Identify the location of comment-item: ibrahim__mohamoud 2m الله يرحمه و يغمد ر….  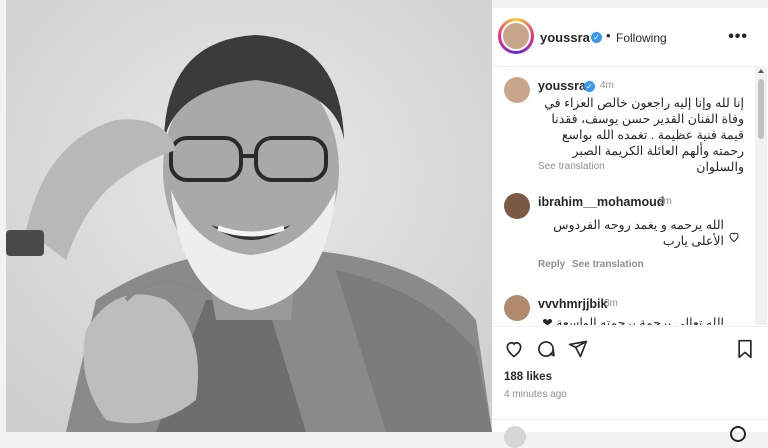
(623, 237).